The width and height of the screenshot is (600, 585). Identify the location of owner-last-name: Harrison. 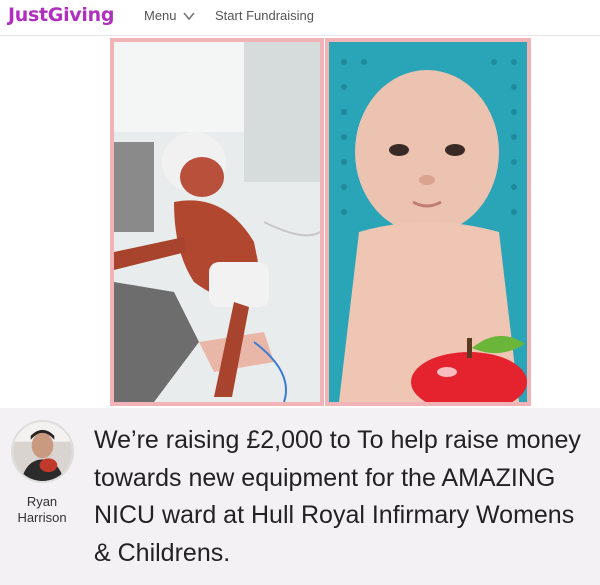
(42, 517).